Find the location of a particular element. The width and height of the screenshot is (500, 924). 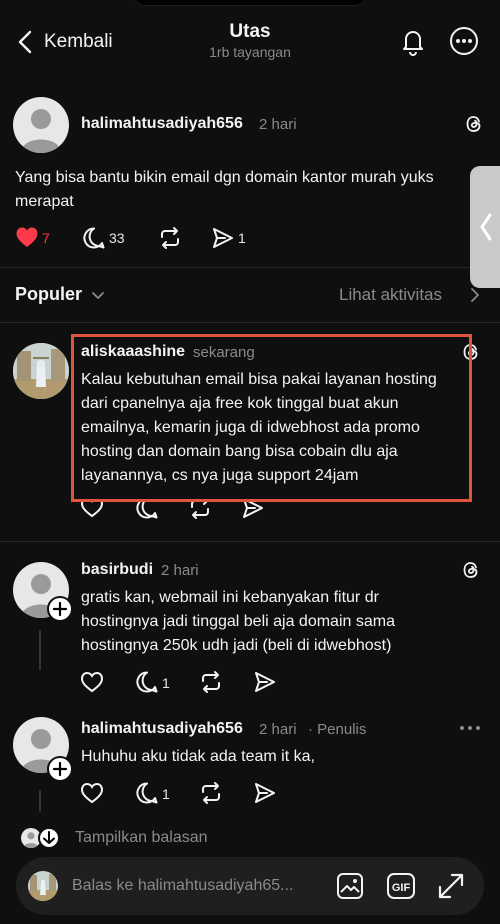

post-text-line: merapat is located at coordinates (44, 201).